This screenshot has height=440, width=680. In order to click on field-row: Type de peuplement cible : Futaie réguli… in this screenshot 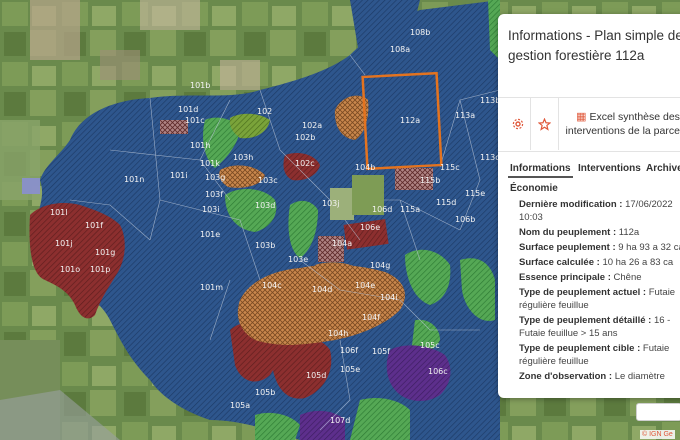, I will do `click(594, 355)`.